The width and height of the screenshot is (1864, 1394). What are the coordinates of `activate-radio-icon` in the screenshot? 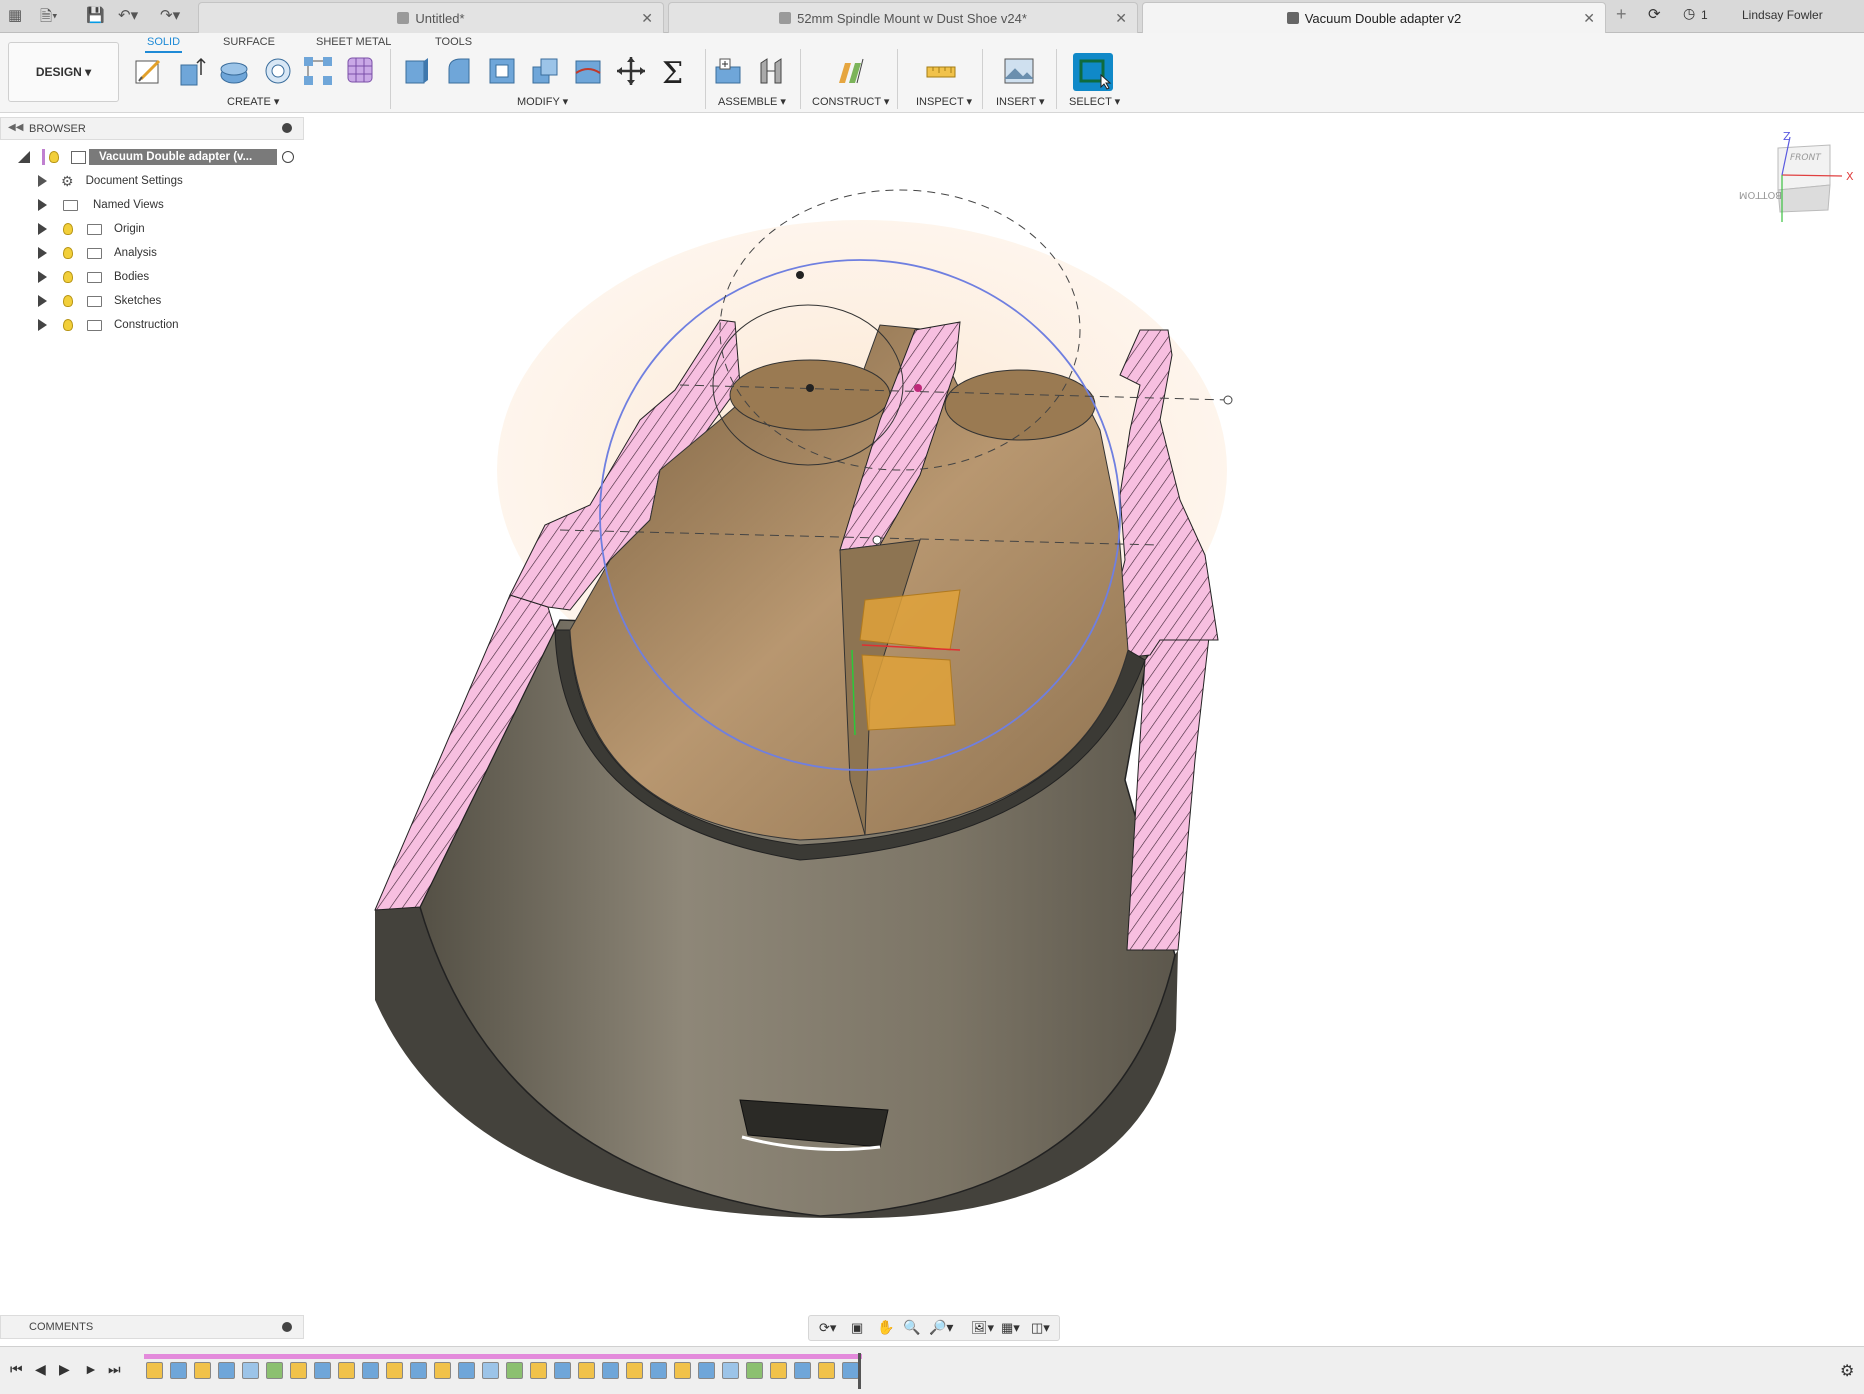 It's located at (288, 157).